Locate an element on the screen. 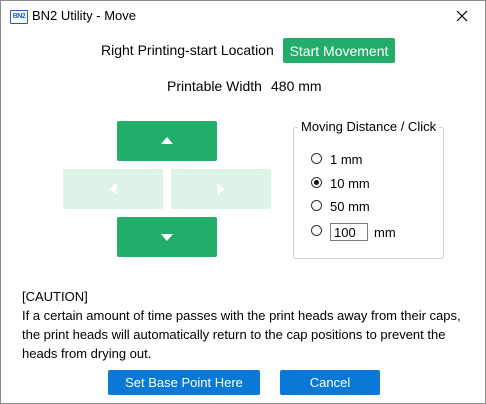 The width and height of the screenshot is (486, 404). move-left-button is located at coordinates (113, 189).